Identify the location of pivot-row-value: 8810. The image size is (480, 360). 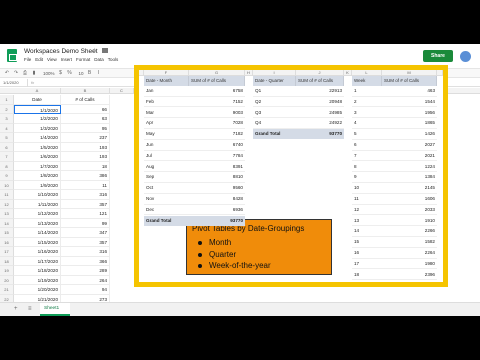
(217, 177).